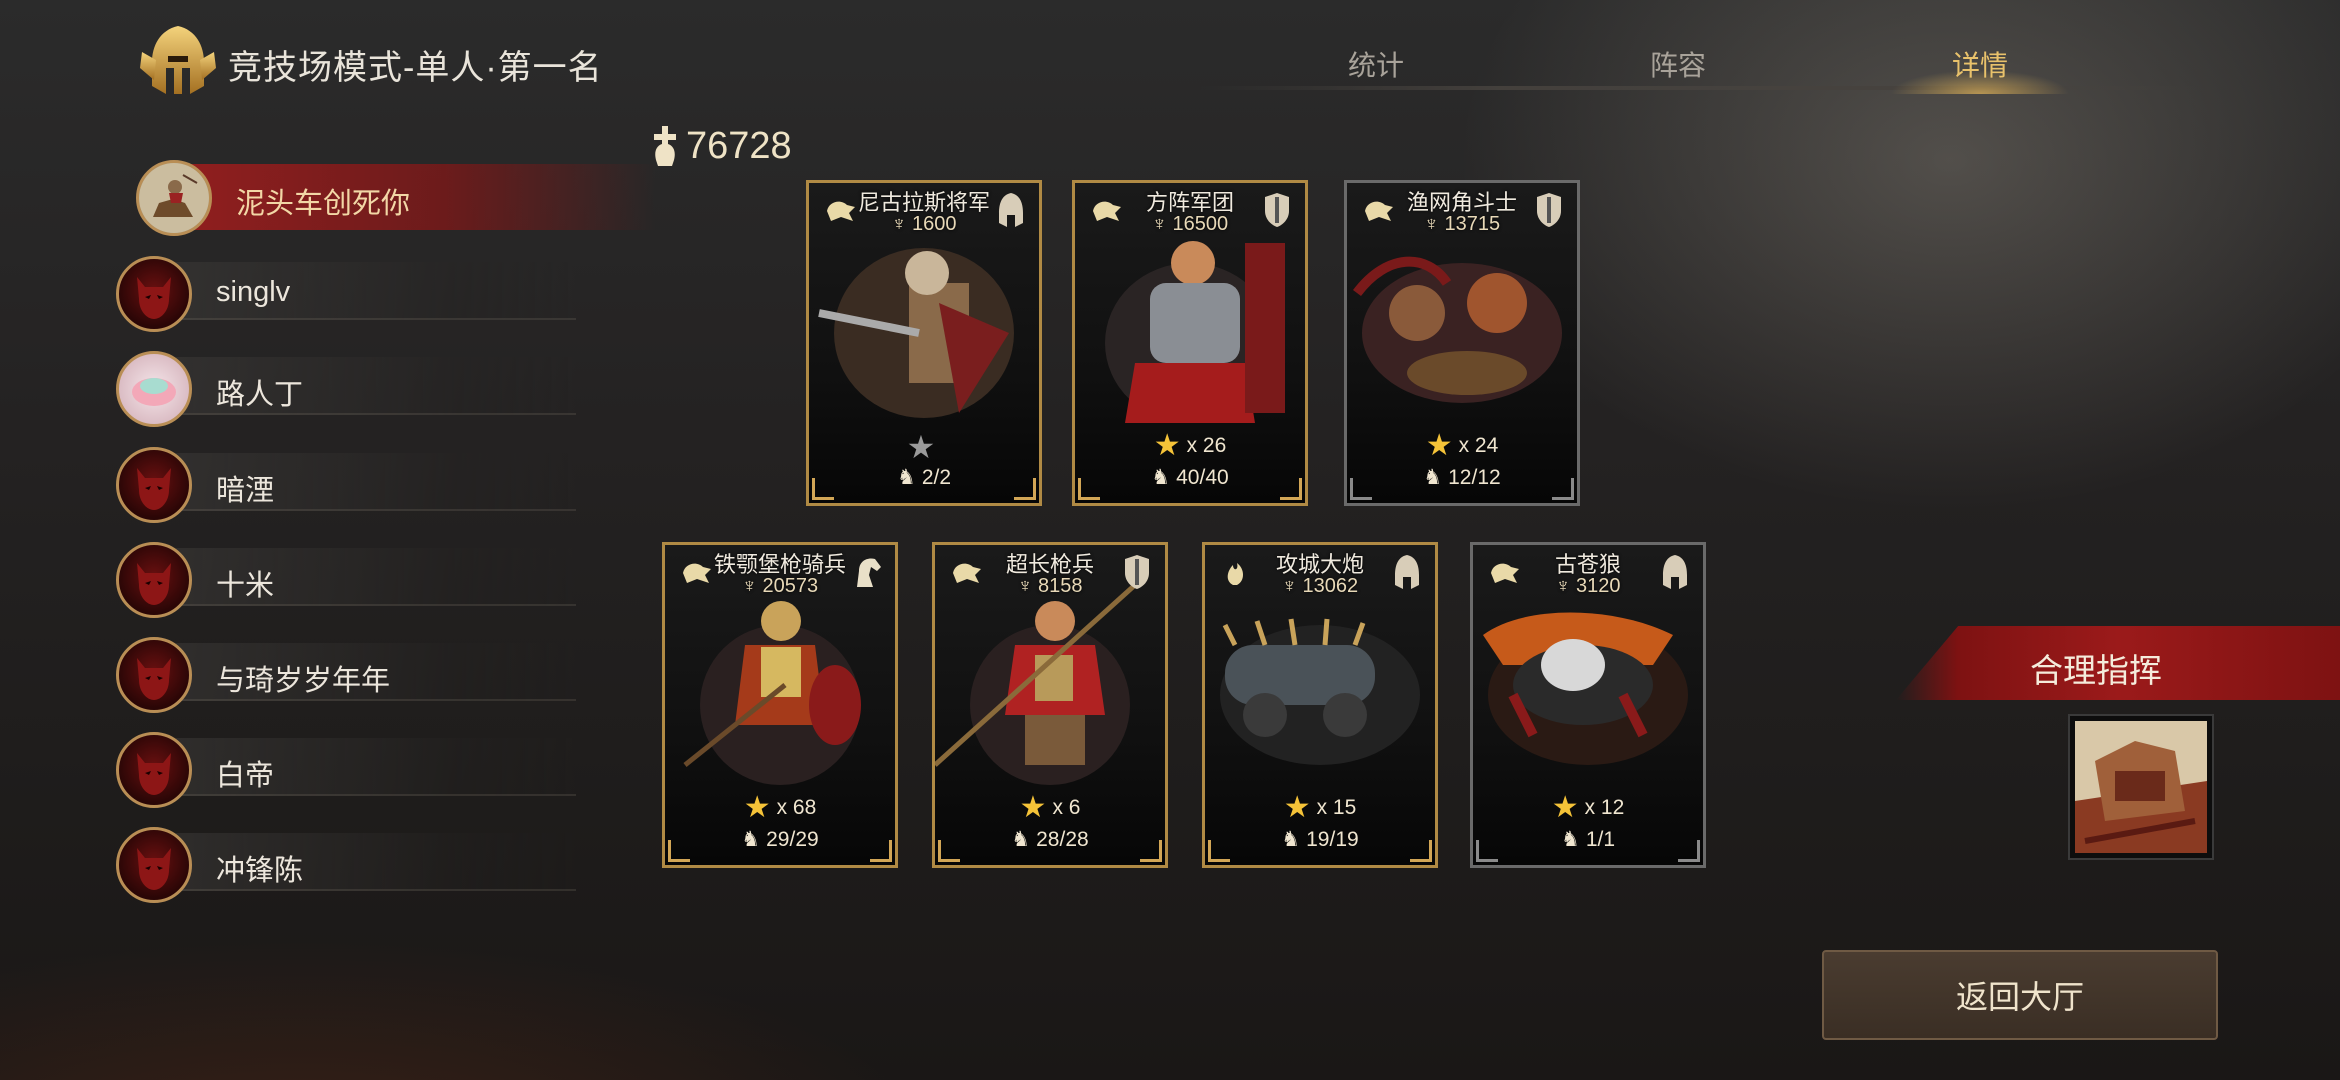 The image size is (2340, 1080). I want to click on unit-troops: ♞ 40/40, so click(1190, 477).